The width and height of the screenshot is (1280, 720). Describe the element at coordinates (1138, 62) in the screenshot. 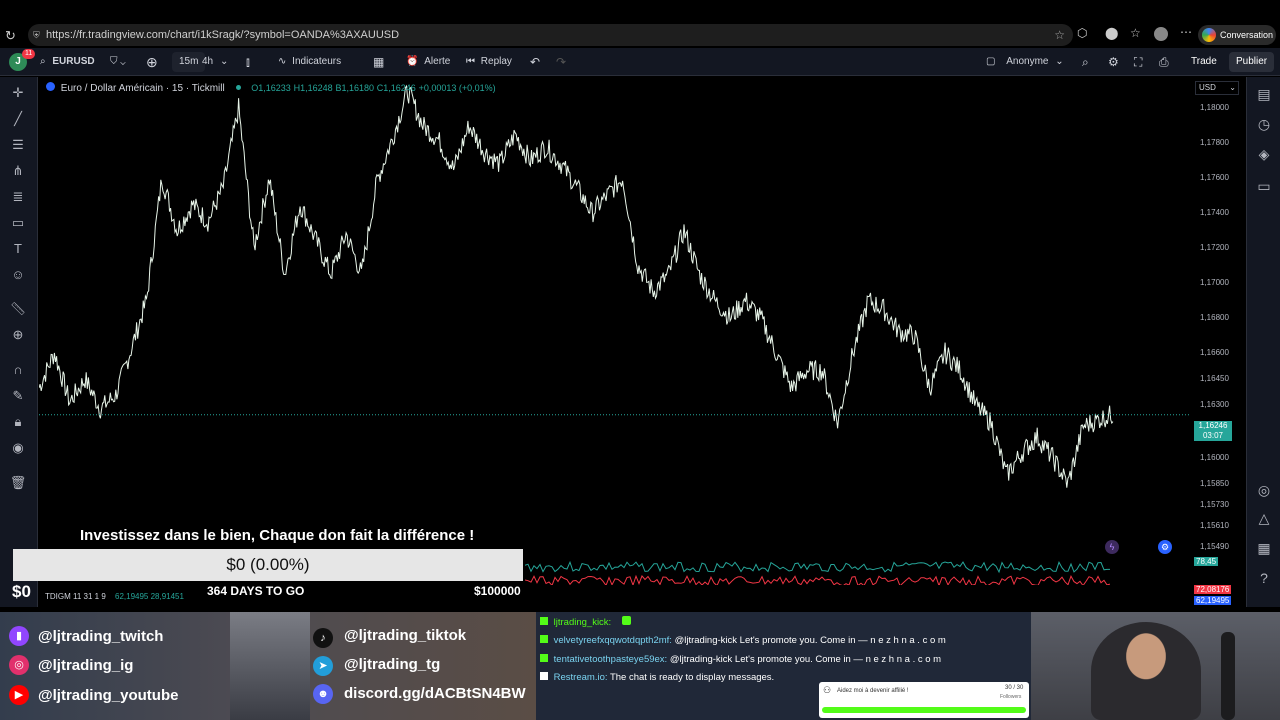

I see `fullscreen-icon: ⛶` at that location.